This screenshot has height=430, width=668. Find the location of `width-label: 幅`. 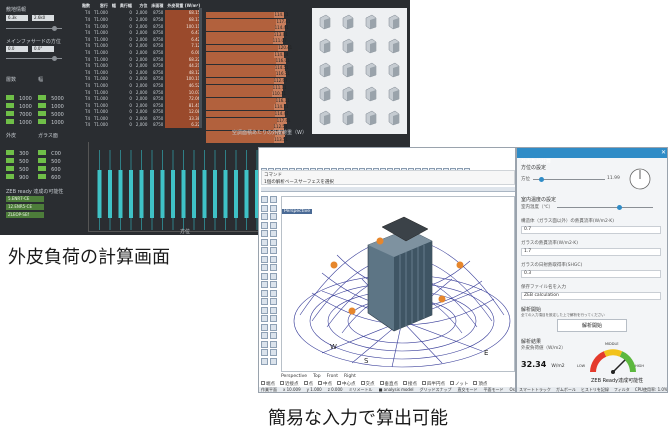

width-label: 幅 is located at coordinates (41, 80).